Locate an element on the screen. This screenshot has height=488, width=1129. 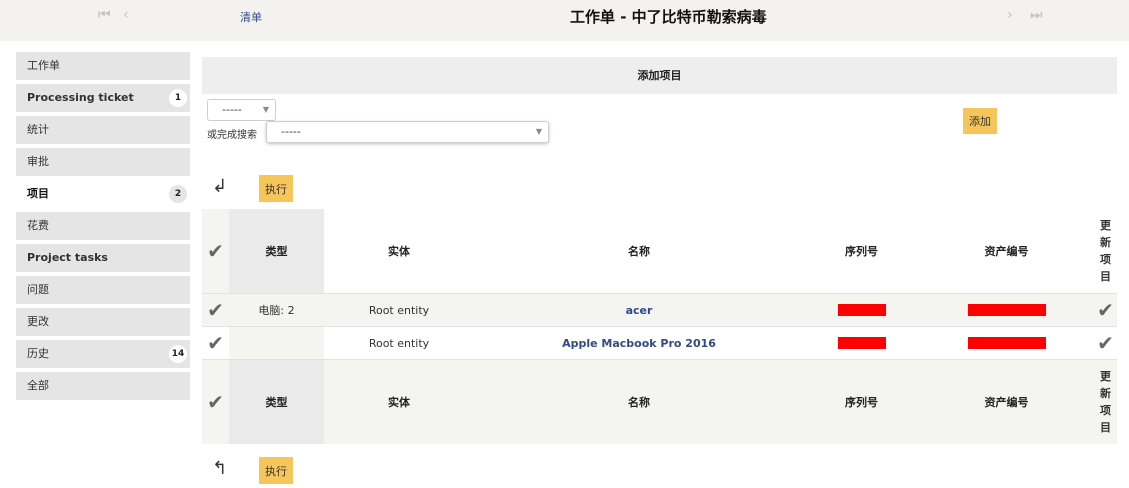
sidebar-item-ticket: 工作单 is located at coordinates (103, 66).